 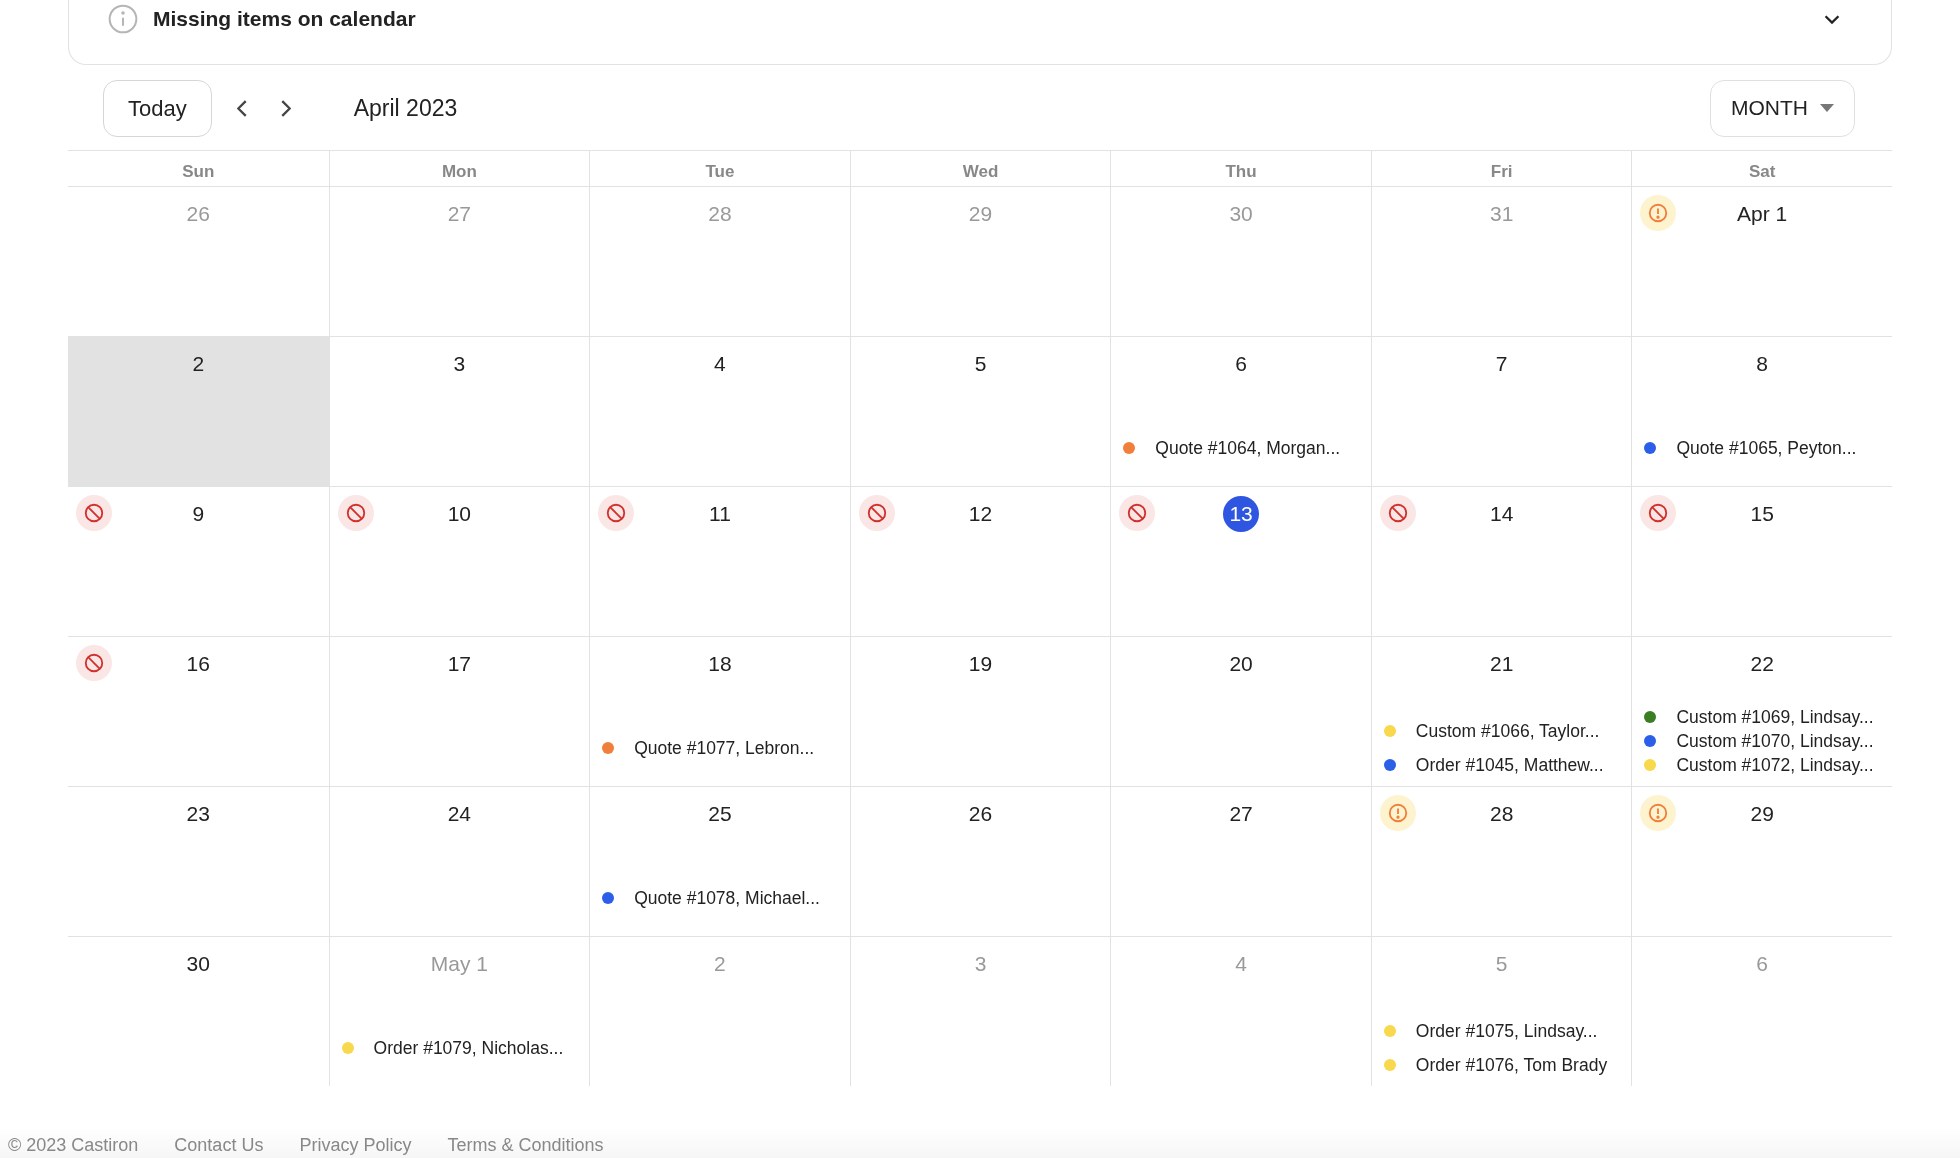 I want to click on missing-items-banner: Missing items on calendar, so click(x=980, y=32).